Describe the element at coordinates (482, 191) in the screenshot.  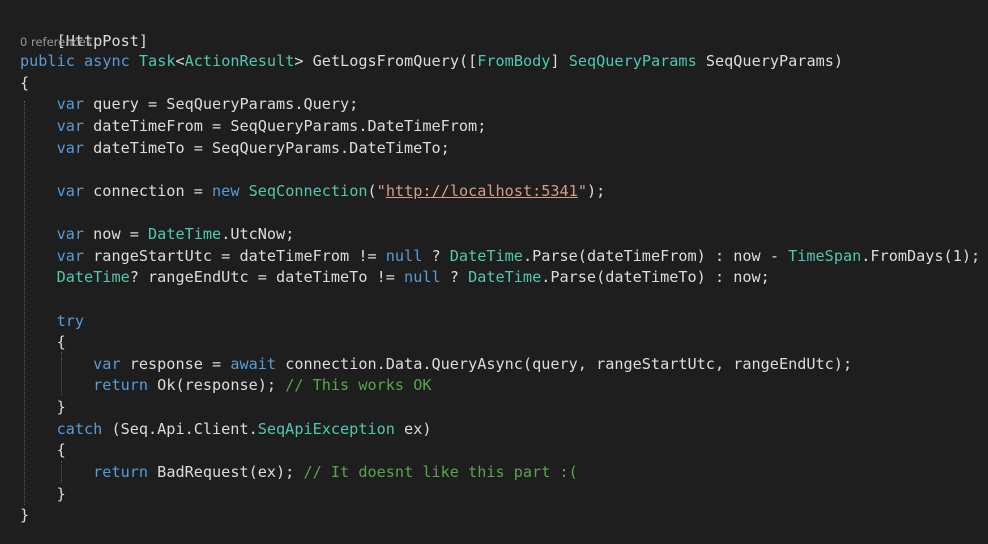
I see `url-link: http://localhost:5341` at that location.